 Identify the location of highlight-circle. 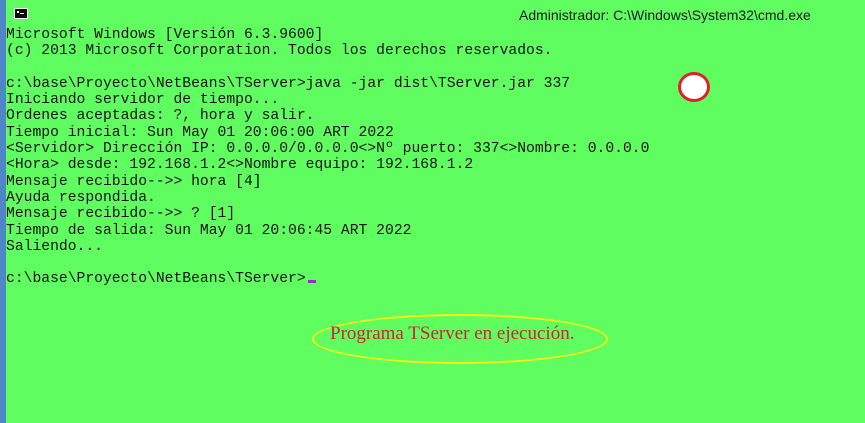
(694, 87).